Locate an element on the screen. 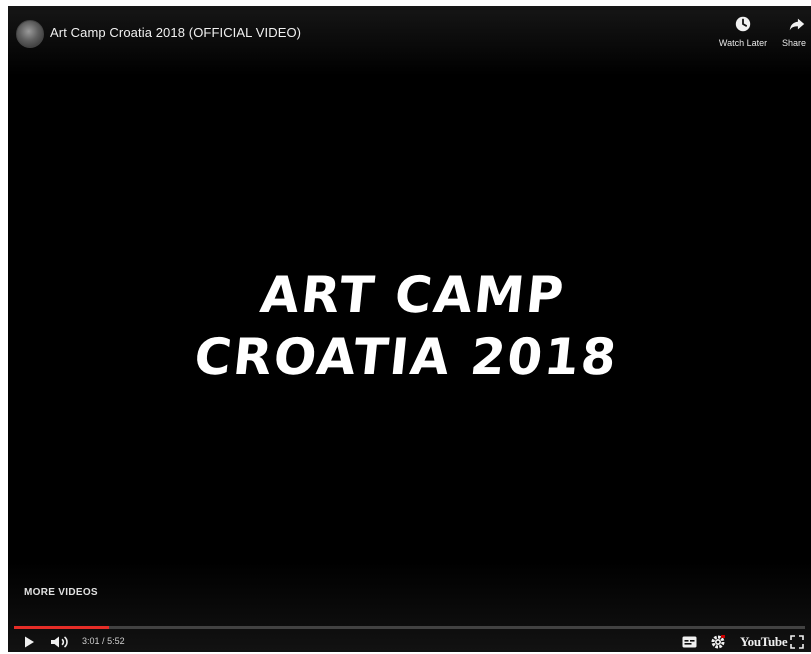 Image resolution: width=811 pixels, height=654 pixels. top-gradient is located at coordinates (409, 41).